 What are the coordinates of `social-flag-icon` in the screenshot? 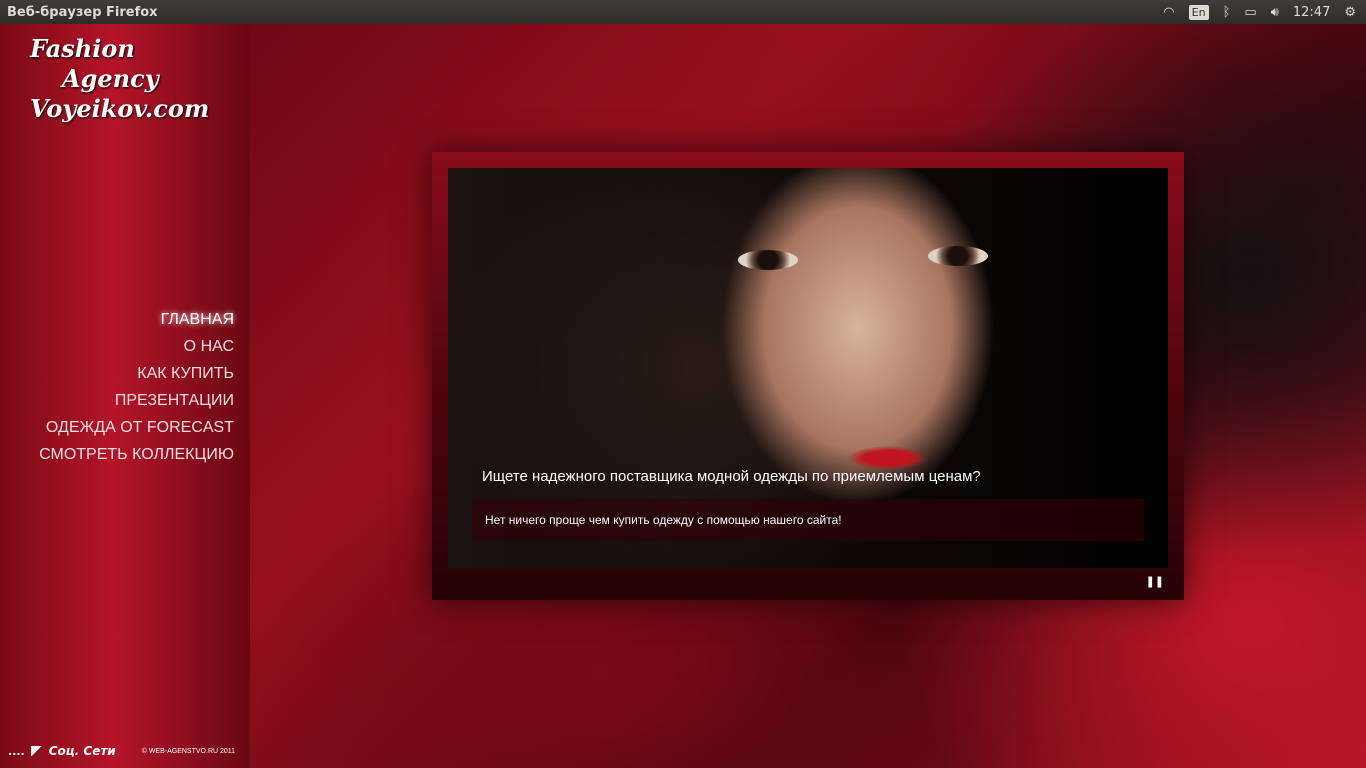 It's located at (36, 751).